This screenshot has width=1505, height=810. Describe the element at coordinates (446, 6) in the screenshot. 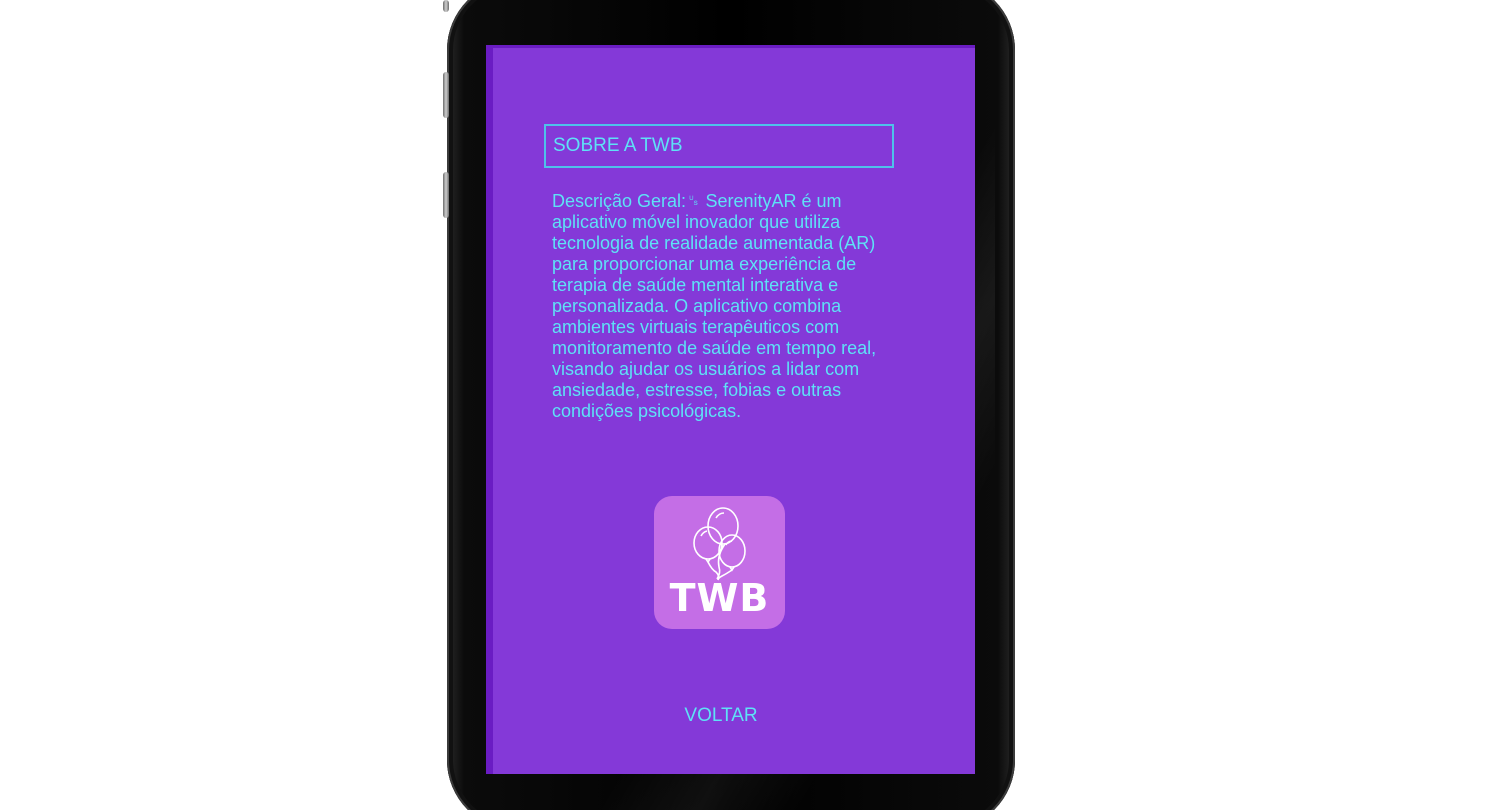

I see `phone-side-button` at that location.